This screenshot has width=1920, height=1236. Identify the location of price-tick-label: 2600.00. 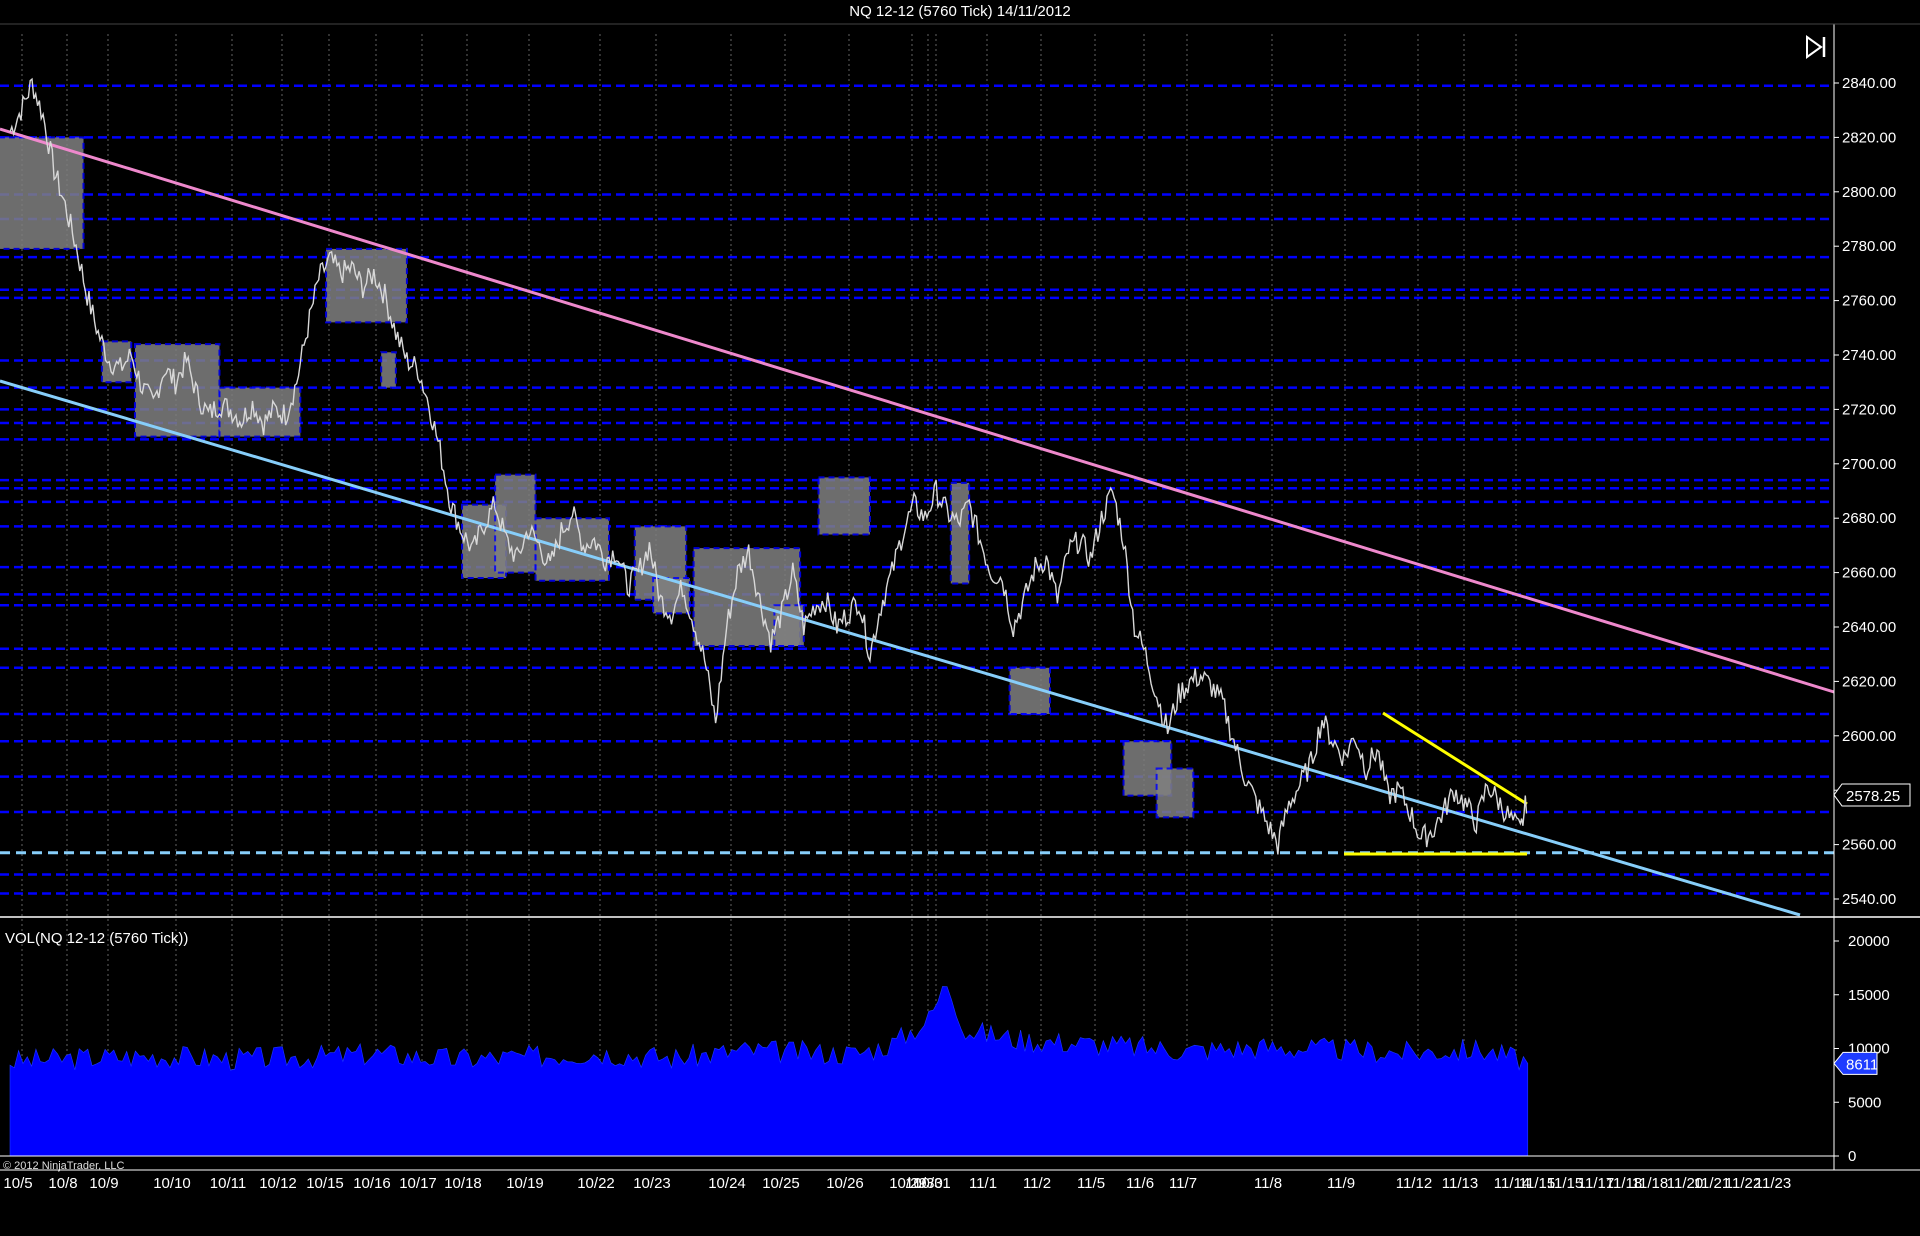
(1869, 736).